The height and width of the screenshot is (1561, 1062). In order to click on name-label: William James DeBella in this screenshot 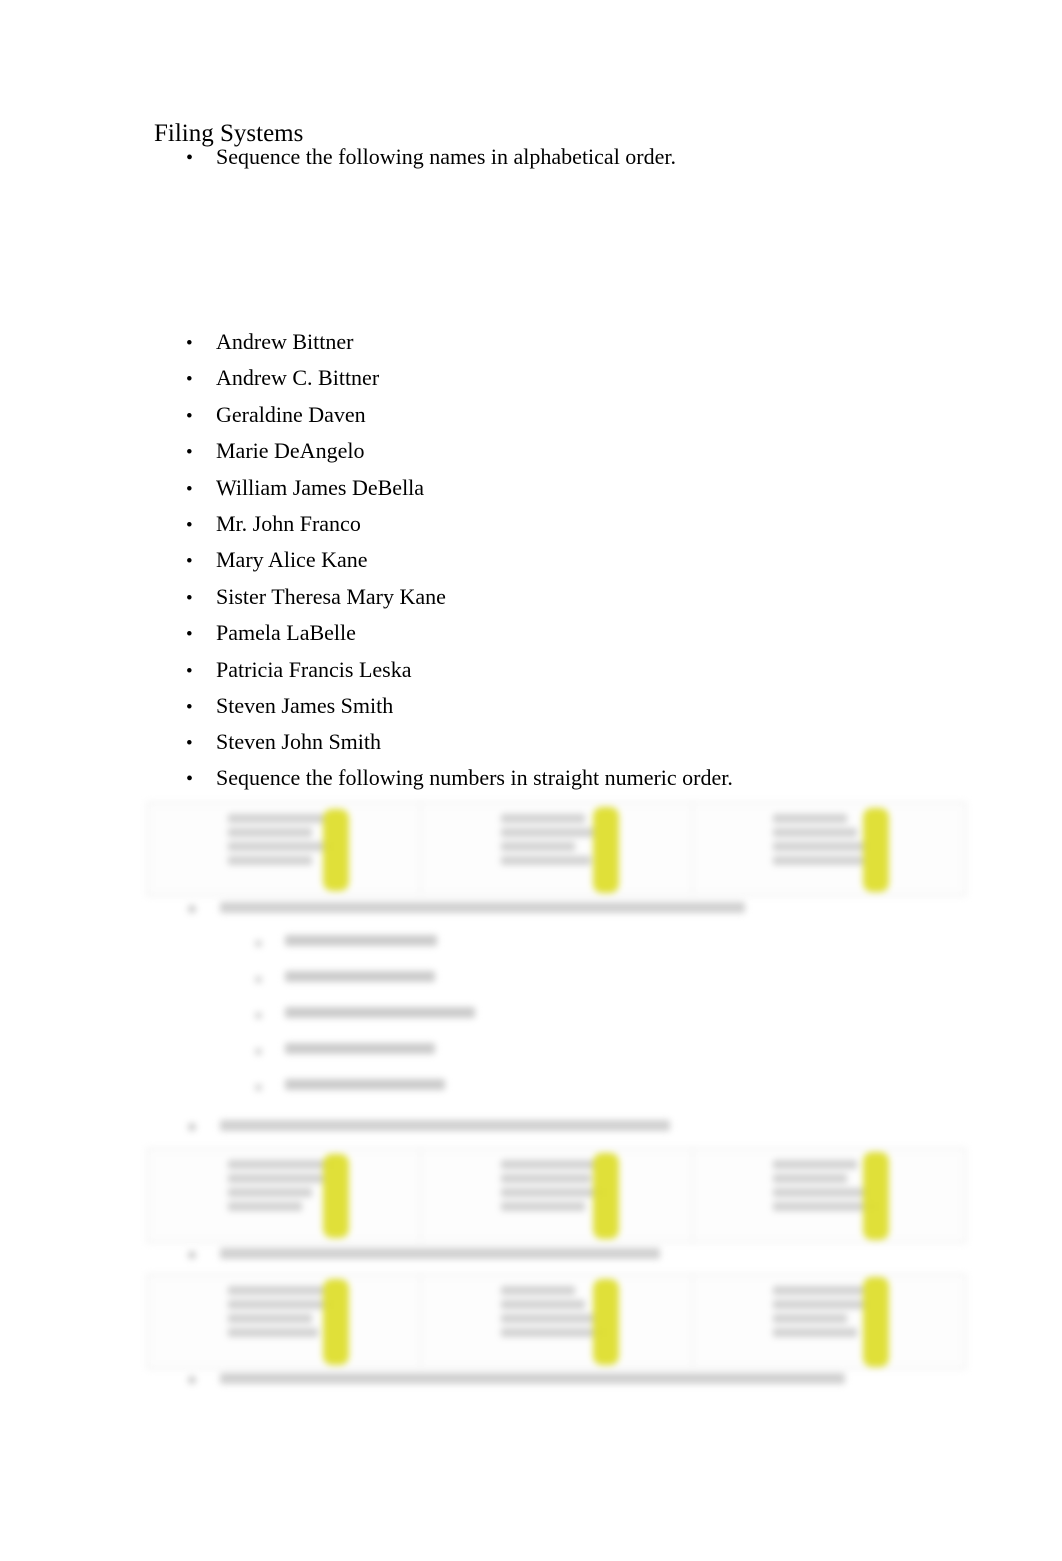, I will do `click(320, 487)`.